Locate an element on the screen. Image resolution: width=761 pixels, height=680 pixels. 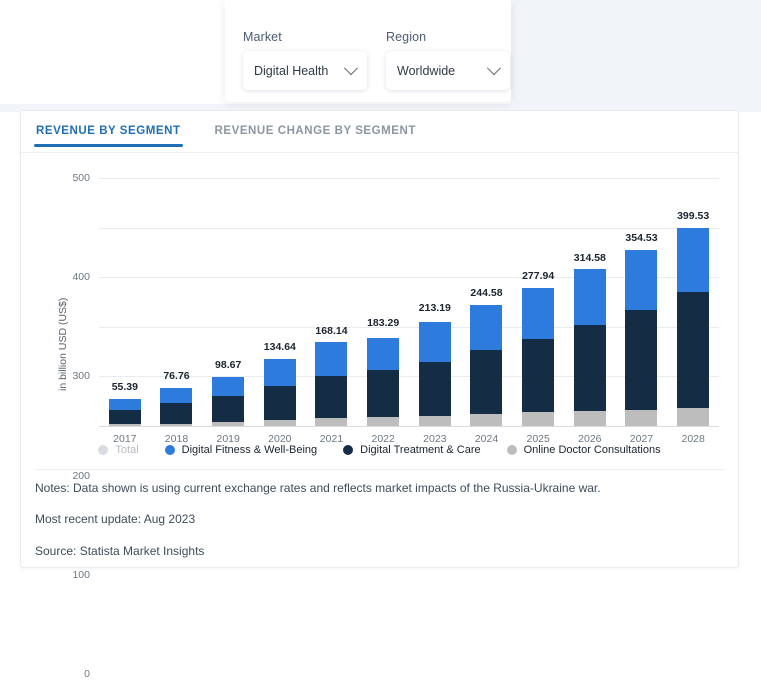
bar-group: 314.58 2026 is located at coordinates (590, 348).